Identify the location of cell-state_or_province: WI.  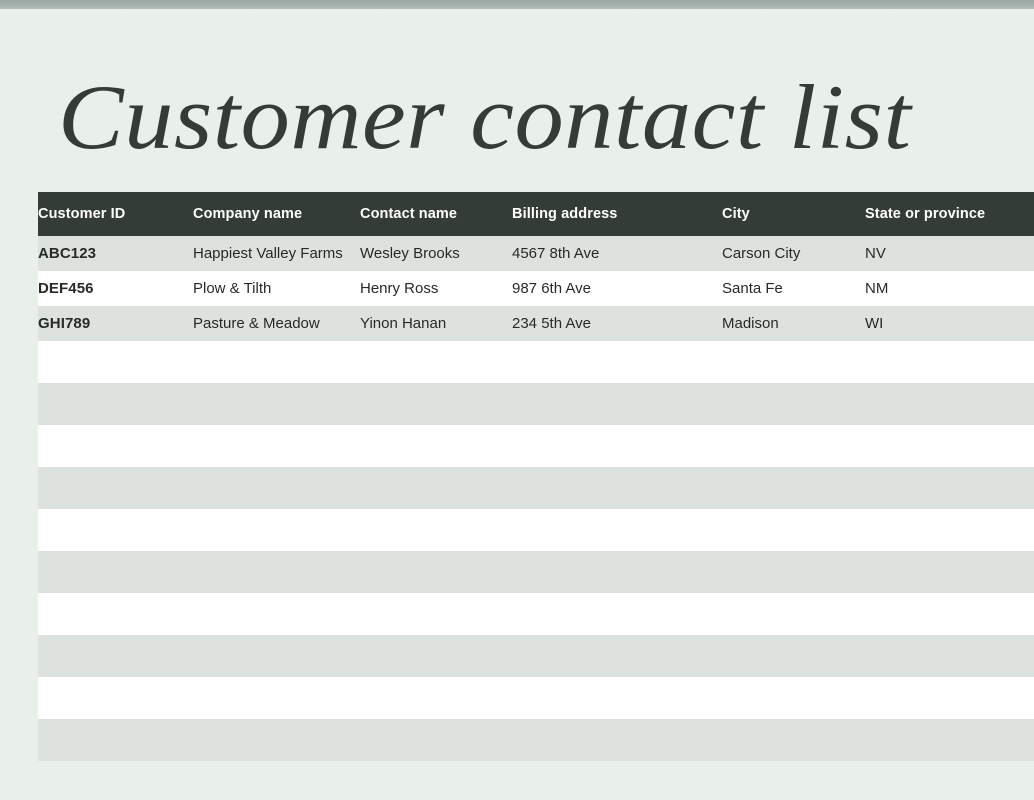
(949, 323).